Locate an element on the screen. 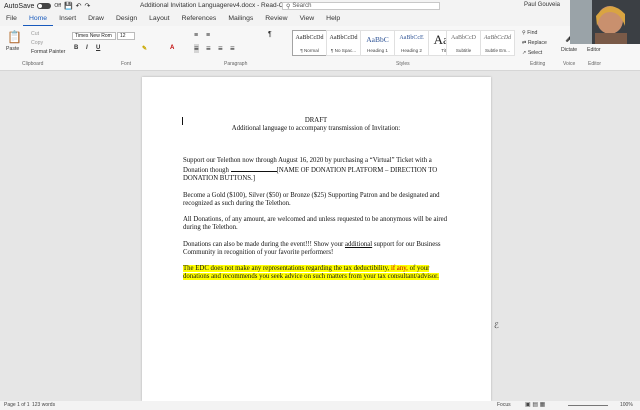 The image size is (640, 410). redo-icon: ↷ is located at coordinates (88, 6).